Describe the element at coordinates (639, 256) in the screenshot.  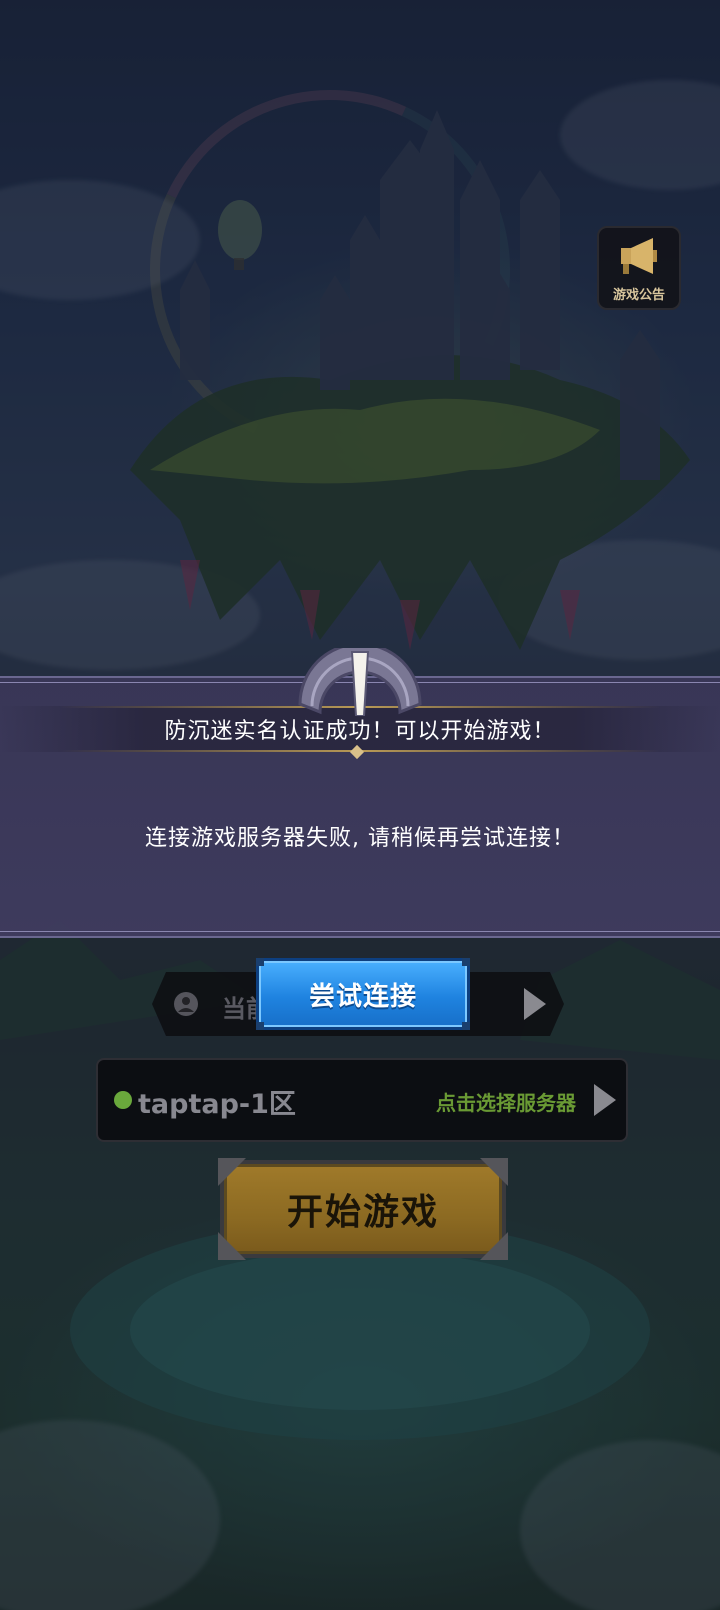
I see `megaphone-icon` at that location.